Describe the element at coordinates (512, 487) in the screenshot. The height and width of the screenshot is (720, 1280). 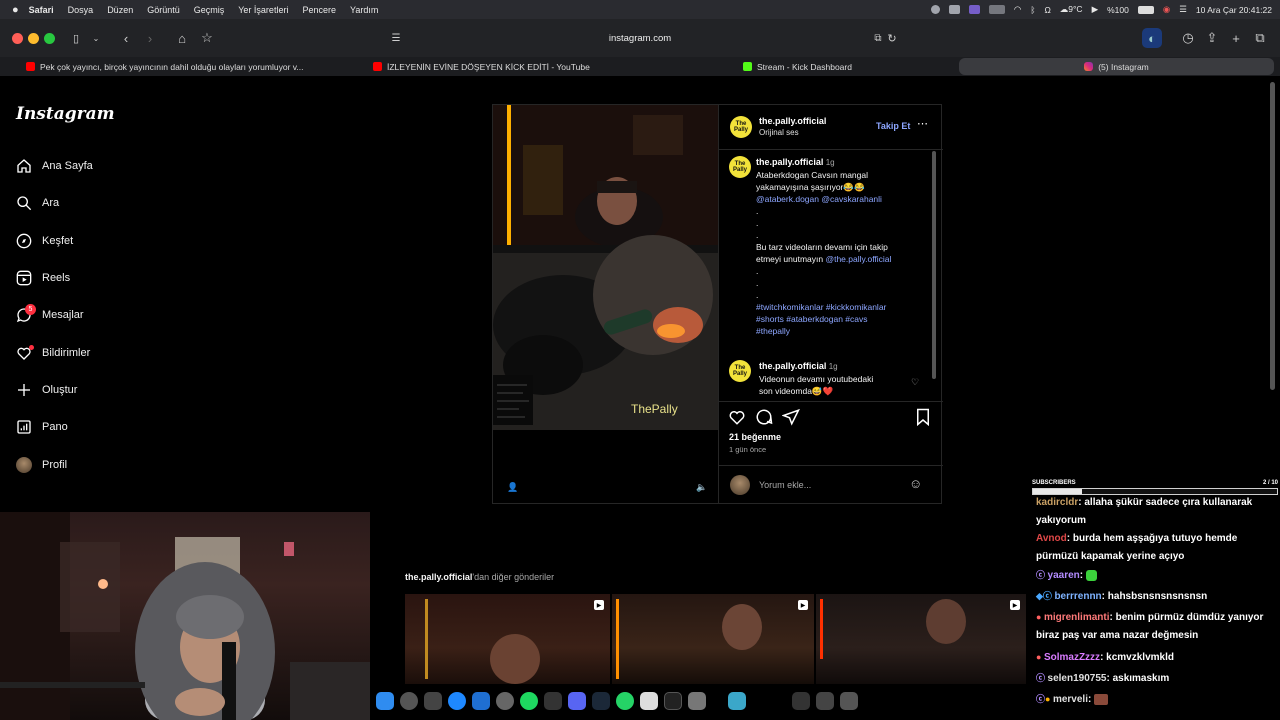
I see `tagged-people-icon: 👤` at that location.